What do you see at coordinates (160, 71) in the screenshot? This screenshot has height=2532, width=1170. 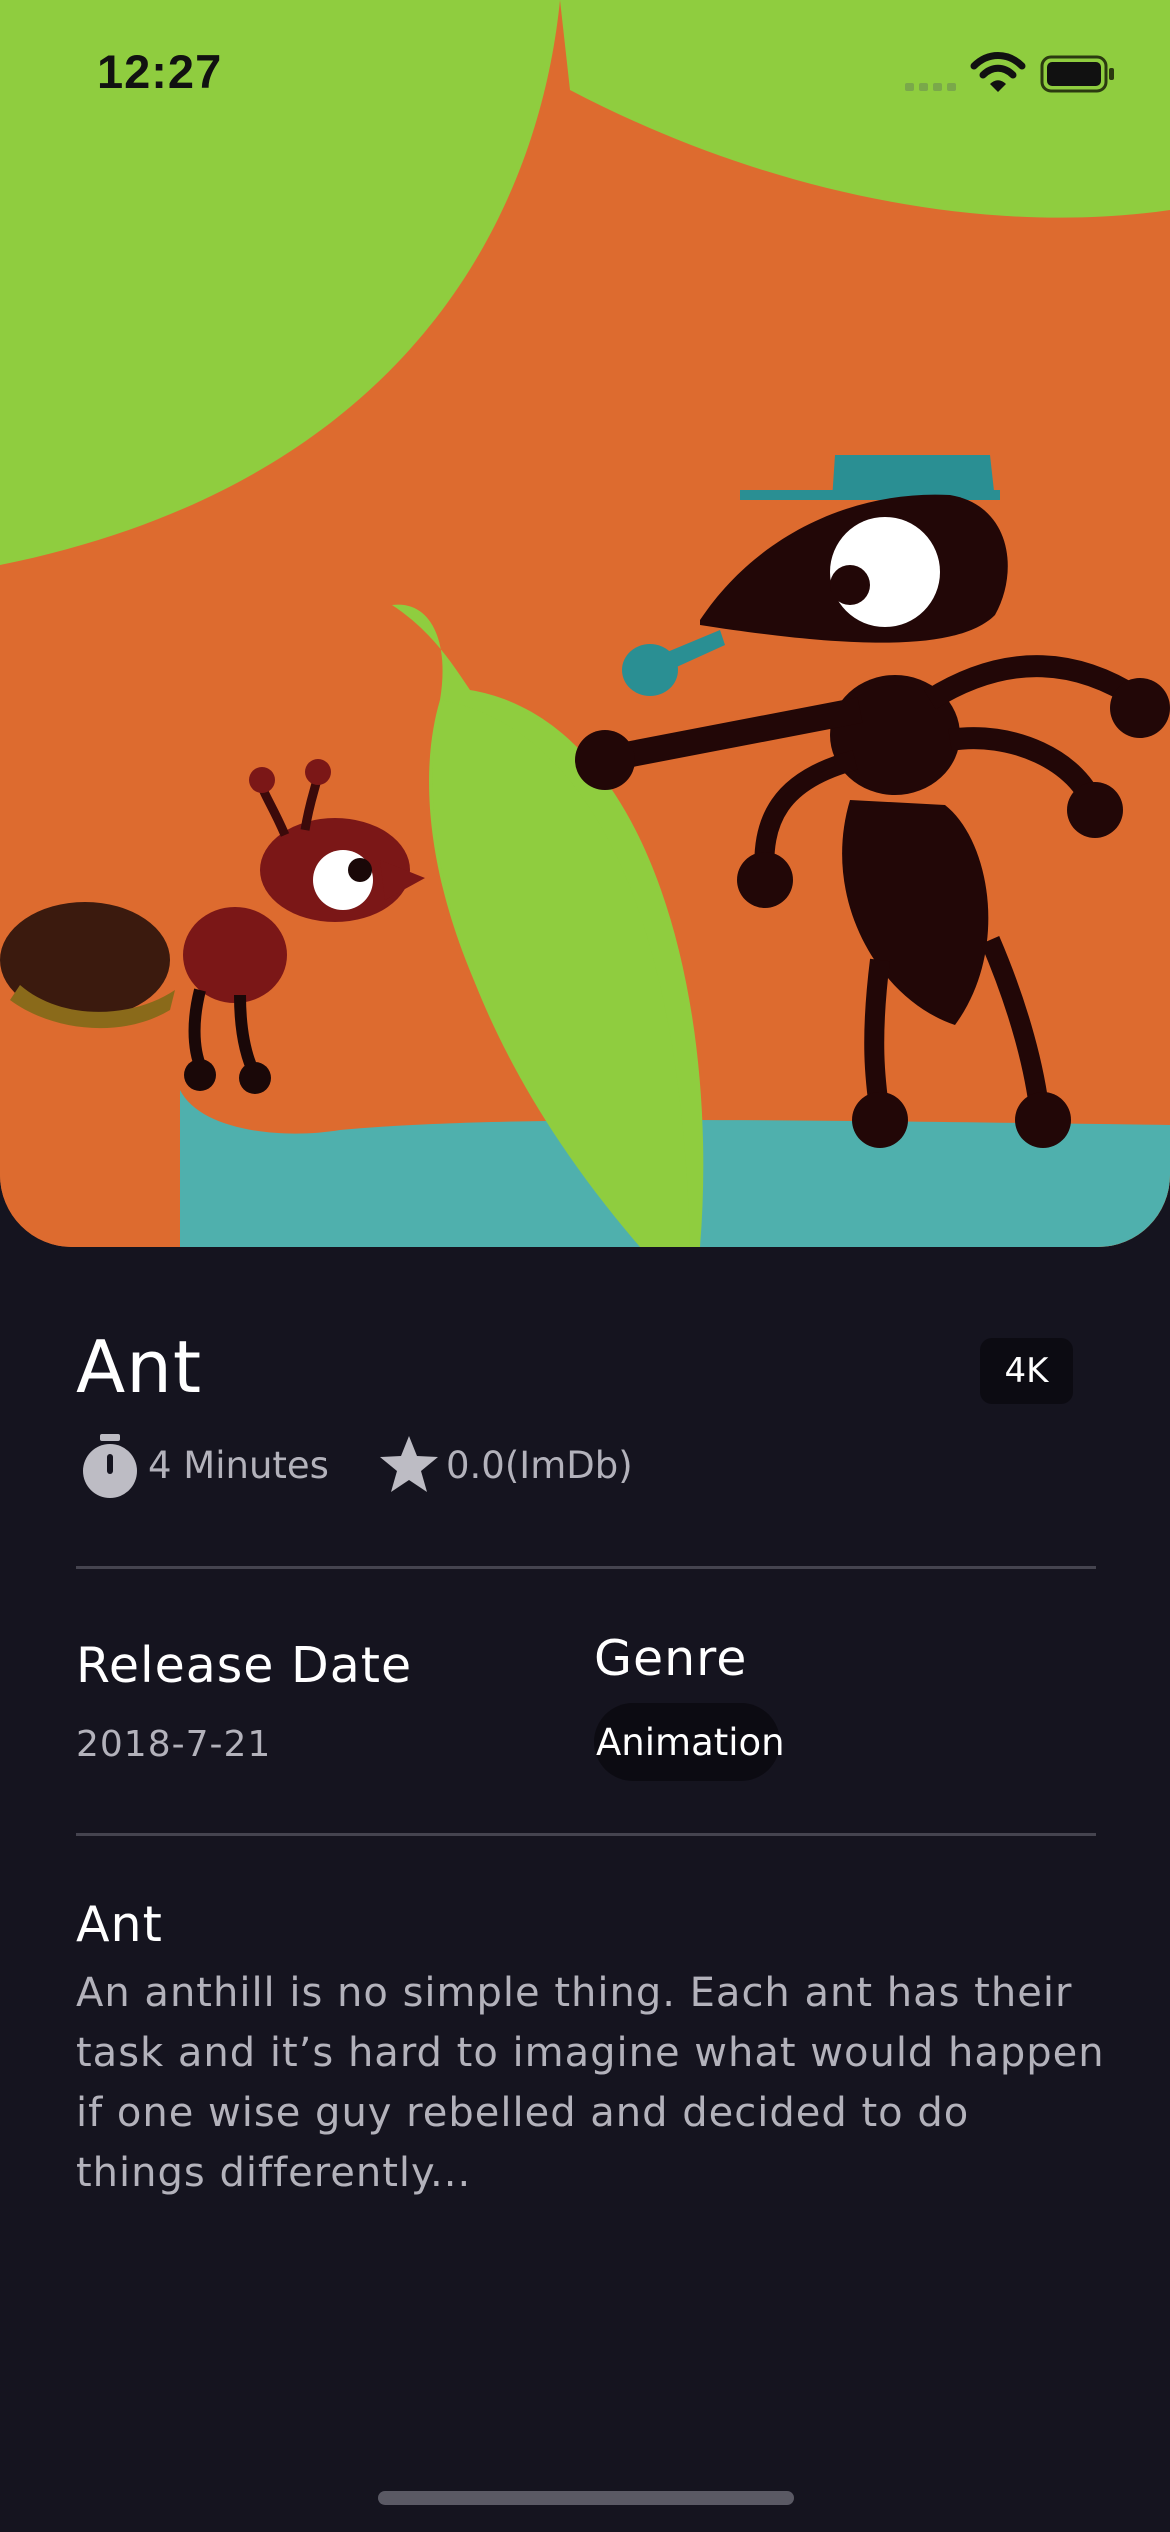 I see `status-time: 12:27` at bounding box center [160, 71].